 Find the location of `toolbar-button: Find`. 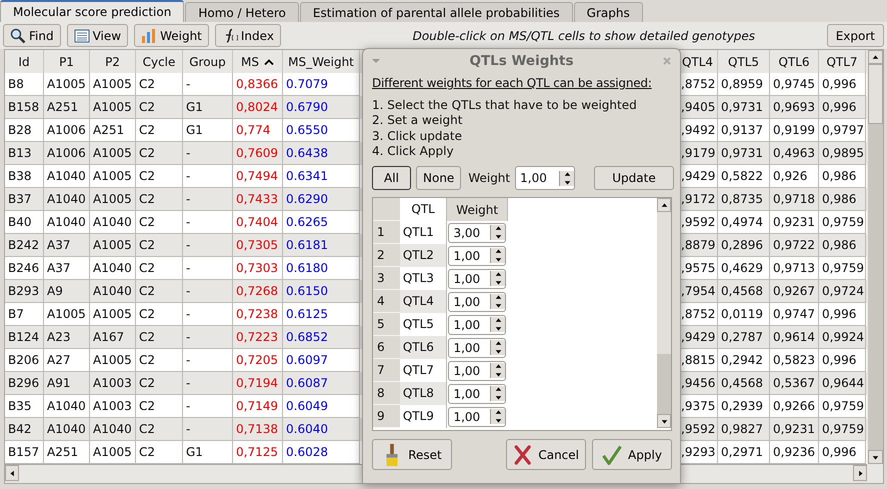

toolbar-button: Find is located at coordinates (32, 35).